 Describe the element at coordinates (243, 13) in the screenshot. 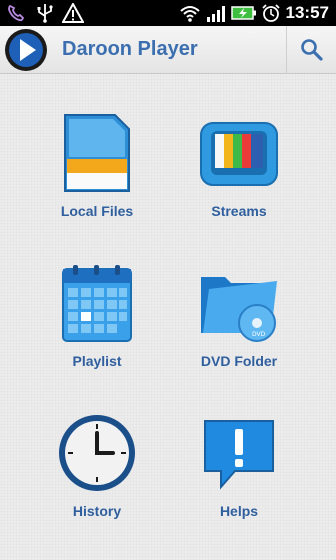

I see `battery-charging-icon` at that location.